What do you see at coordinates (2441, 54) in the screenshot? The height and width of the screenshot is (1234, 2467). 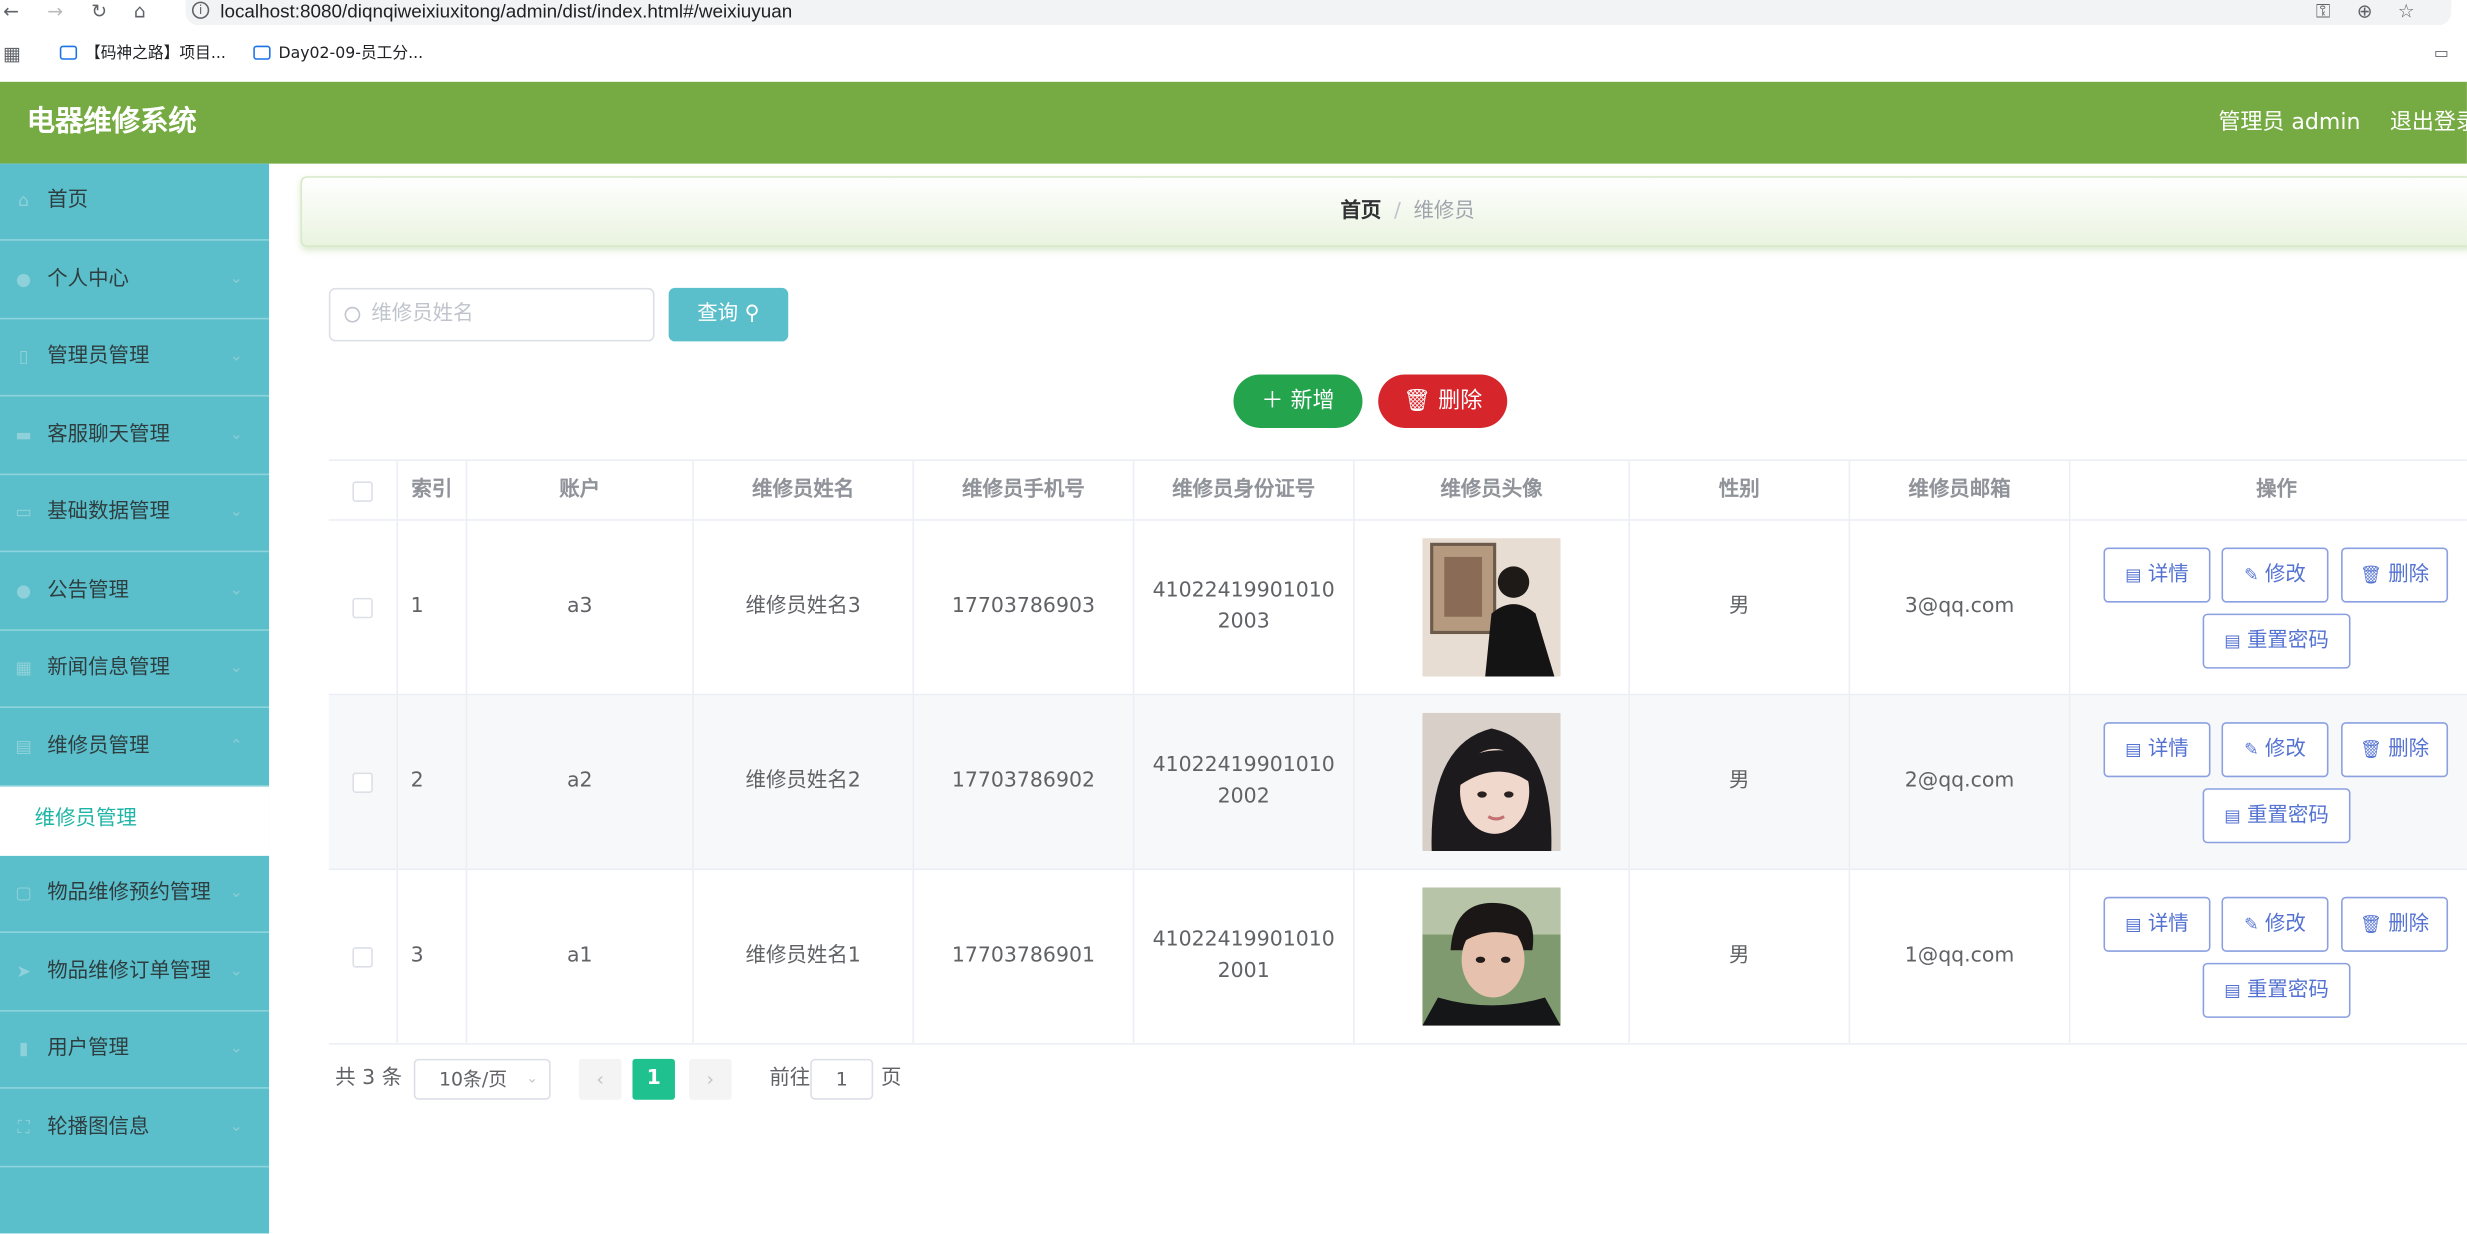 I see `folder-icon: ▭` at bounding box center [2441, 54].